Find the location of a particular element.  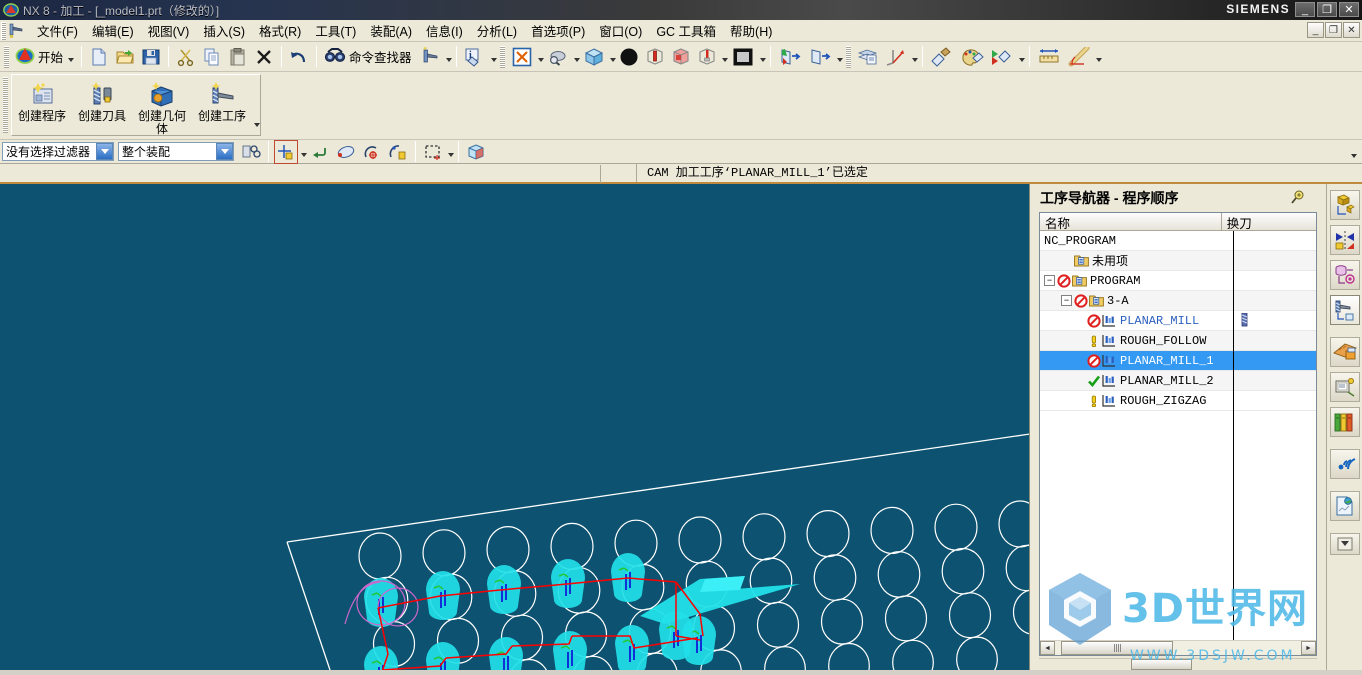

toolbar-grip-utility is located at coordinates (848, 56).